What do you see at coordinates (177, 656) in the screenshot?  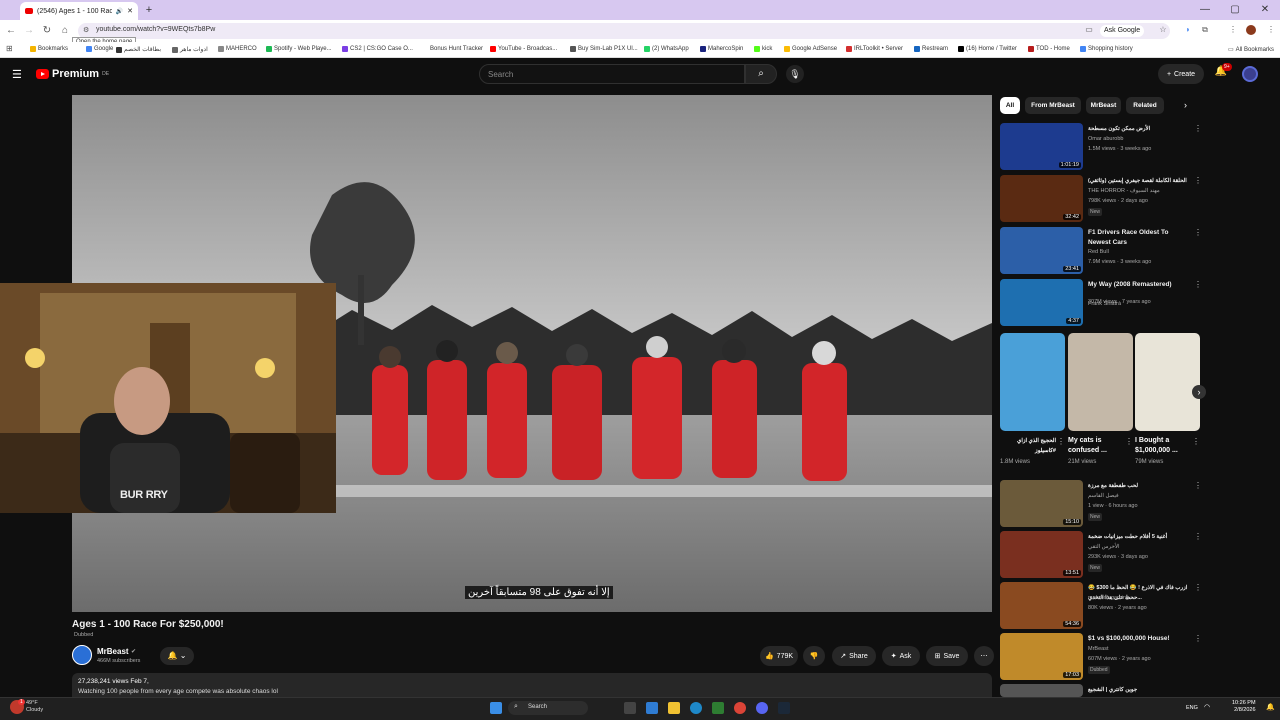 I see `subscribed-button: 🔔 ⌄` at bounding box center [177, 656].